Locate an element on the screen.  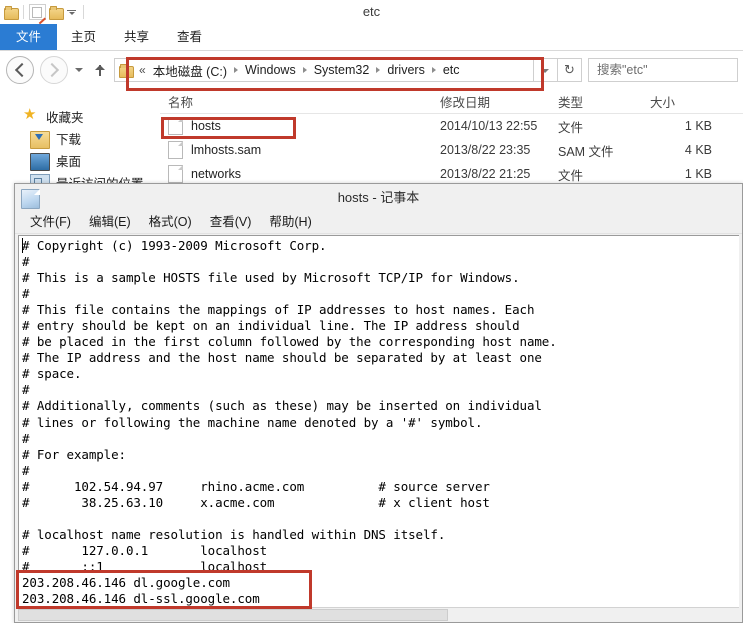
file-modified-cell: 2013/8/22 21:25 is located at coordinates (485, 174).